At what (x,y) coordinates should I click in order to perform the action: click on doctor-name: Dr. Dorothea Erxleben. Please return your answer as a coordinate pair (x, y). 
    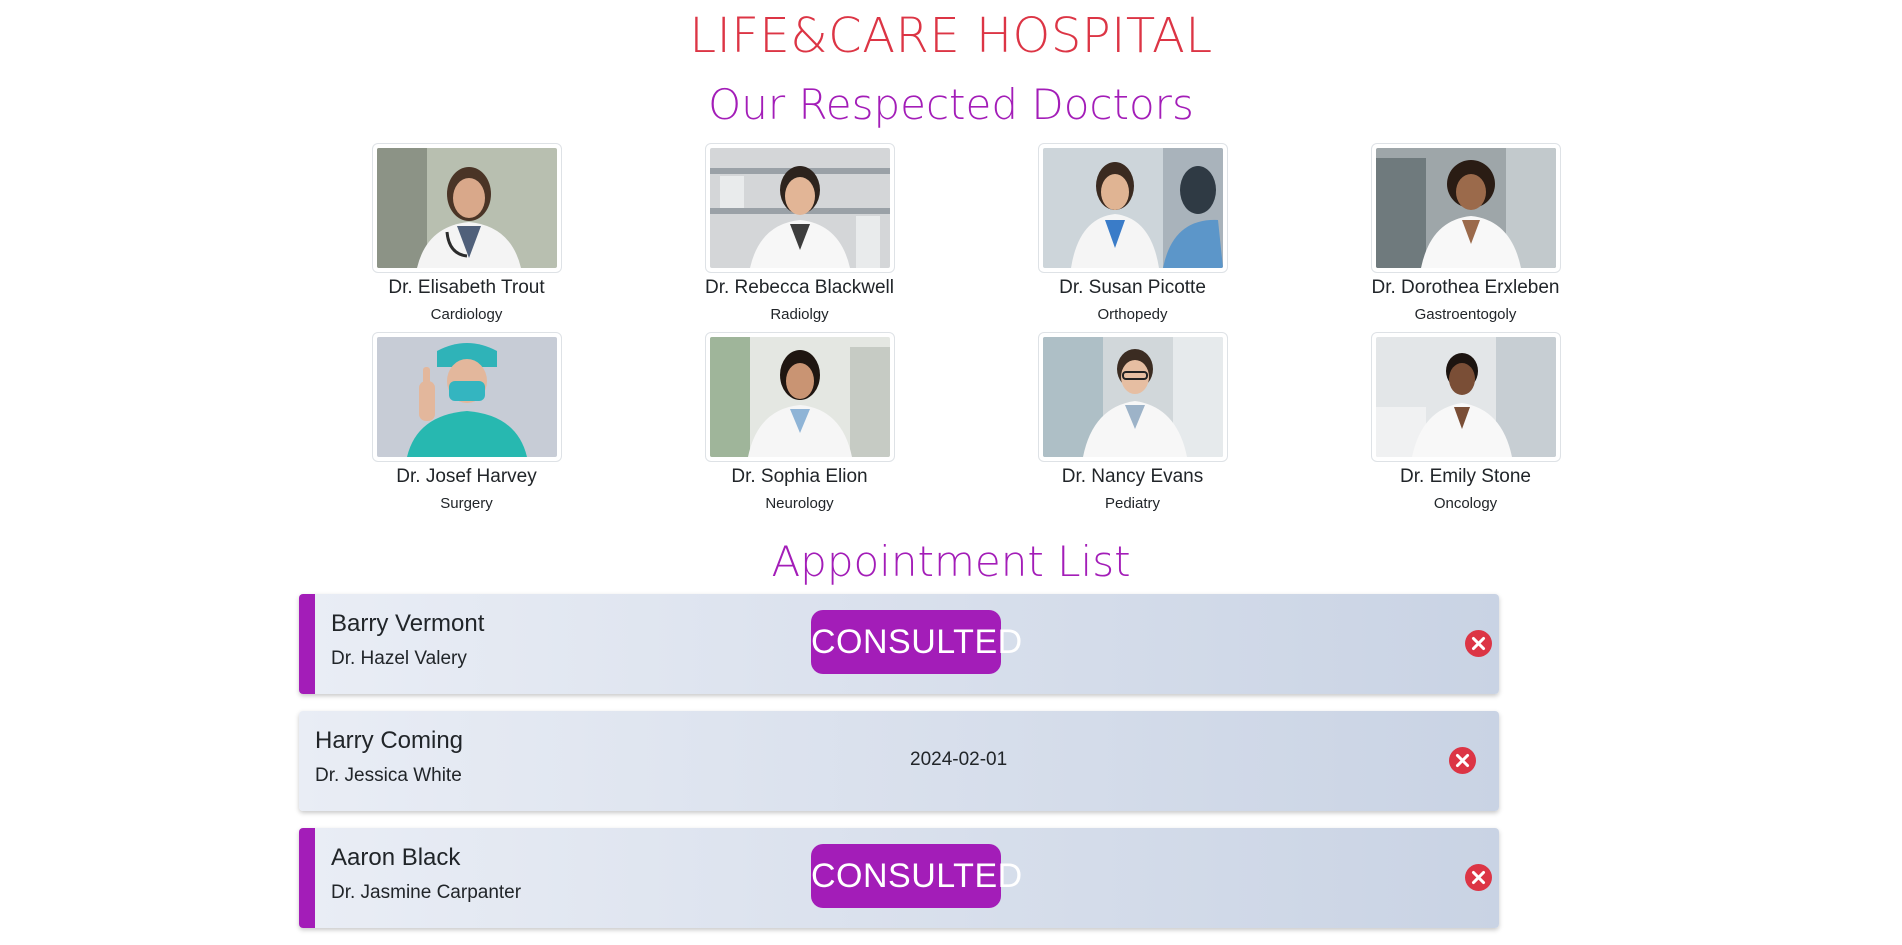
    Looking at the image, I should click on (1465, 287).